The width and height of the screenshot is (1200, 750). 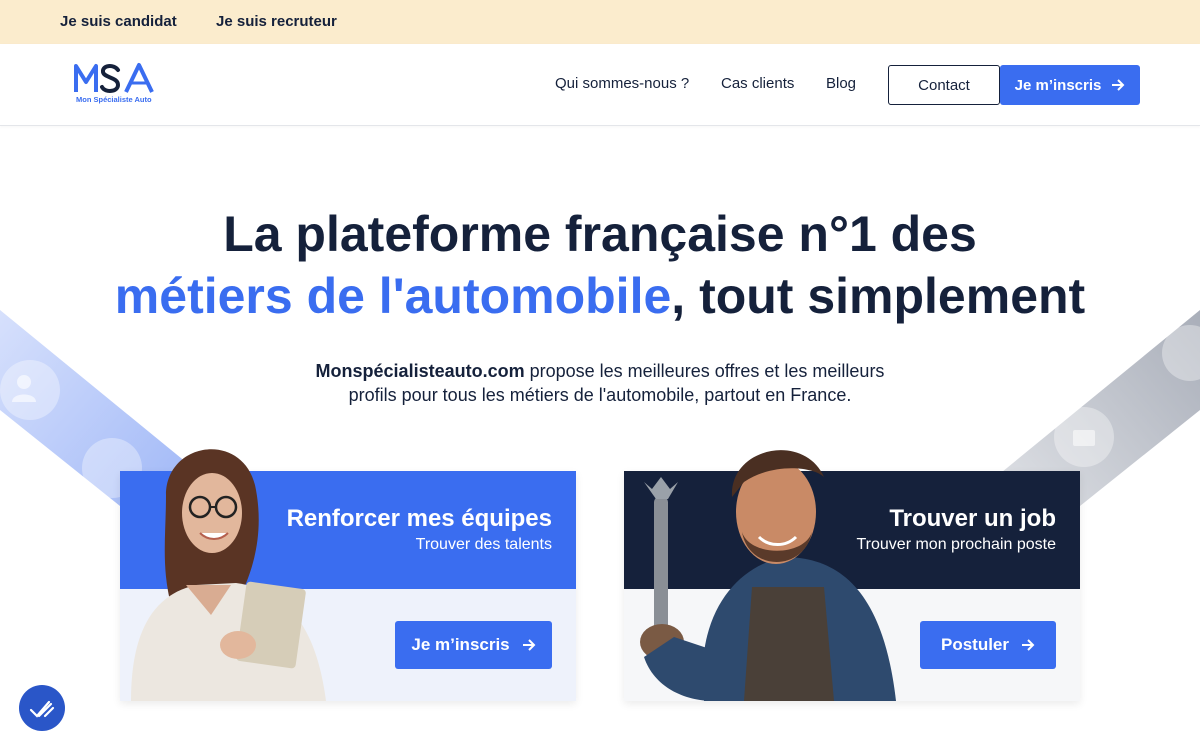 I want to click on nav-blog: Blog, so click(x=841, y=83).